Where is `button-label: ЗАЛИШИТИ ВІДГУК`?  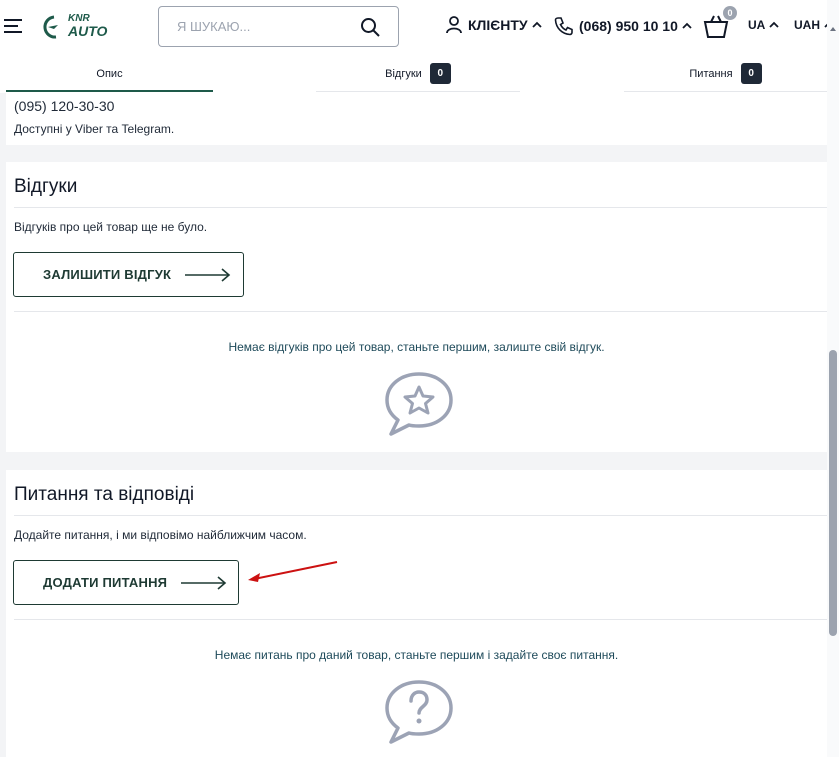
button-label: ЗАЛИШИТИ ВІДГУК is located at coordinates (107, 274).